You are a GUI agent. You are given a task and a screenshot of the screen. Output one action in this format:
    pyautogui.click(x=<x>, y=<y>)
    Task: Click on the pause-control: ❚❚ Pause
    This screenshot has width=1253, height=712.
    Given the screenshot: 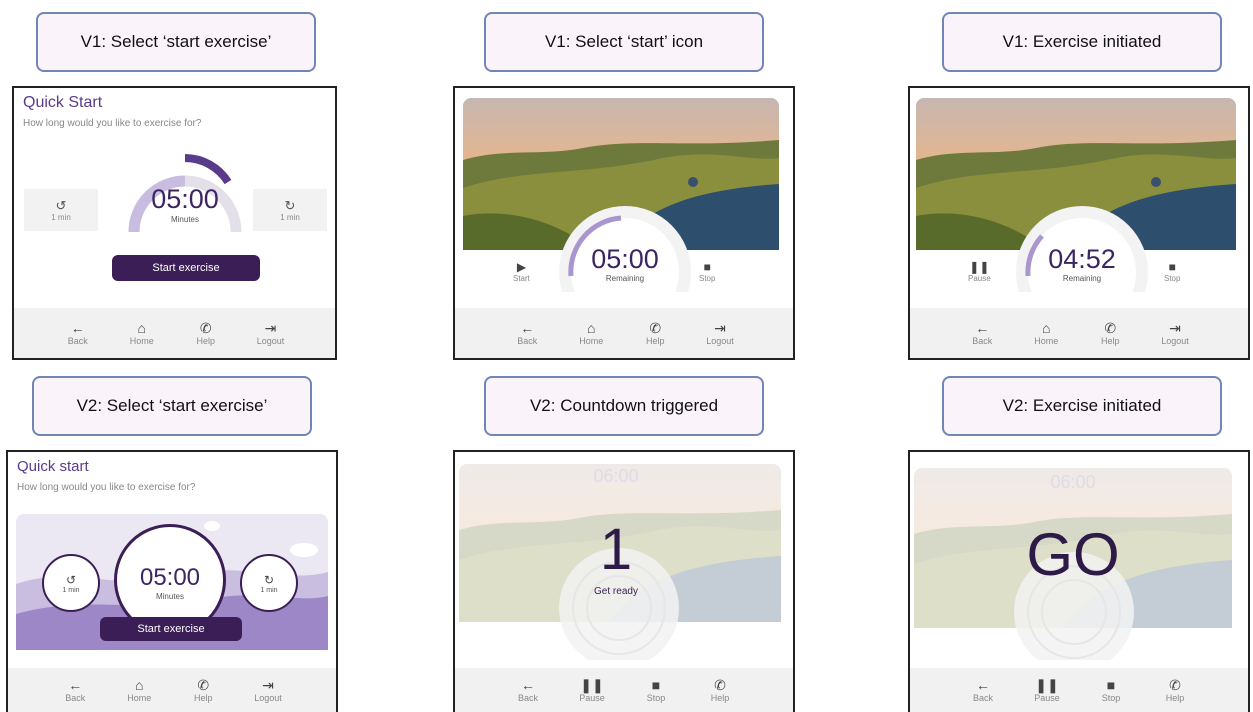 What is the action you would take?
    pyautogui.click(x=979, y=271)
    